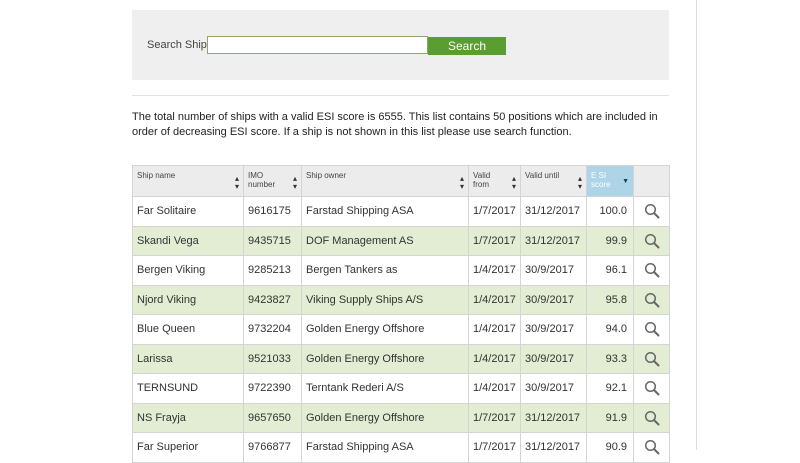 The width and height of the screenshot is (800, 463). I want to click on ship-owner-cell: Viking Supply Ships A/S, so click(385, 299).